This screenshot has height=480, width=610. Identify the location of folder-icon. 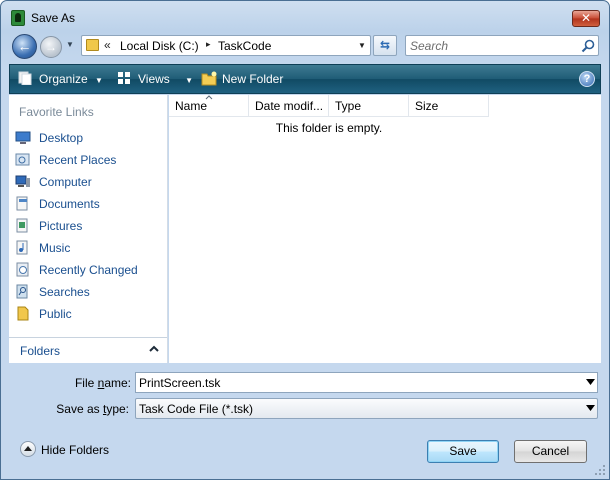
(92, 45).